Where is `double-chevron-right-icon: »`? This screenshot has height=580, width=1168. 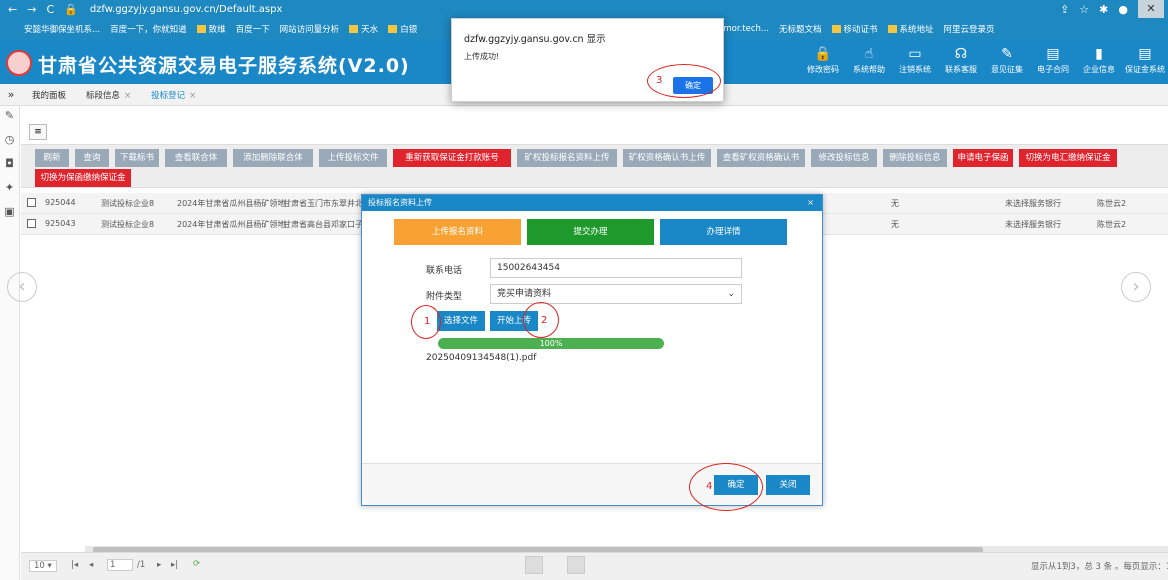 double-chevron-right-icon: » is located at coordinates (11, 94).